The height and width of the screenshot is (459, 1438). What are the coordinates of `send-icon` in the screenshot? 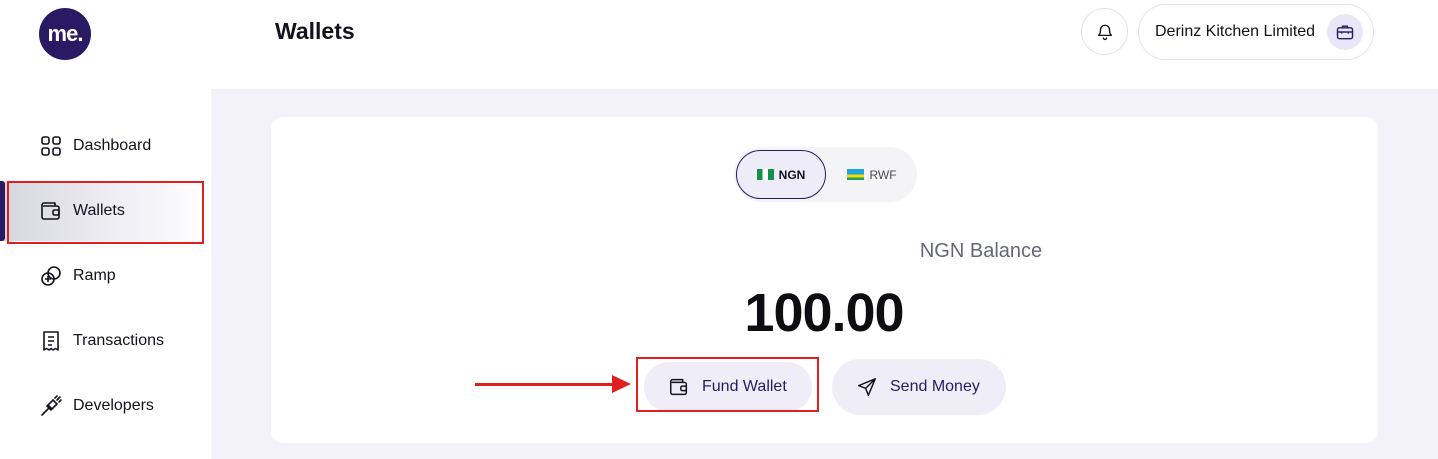 It's located at (867, 387).